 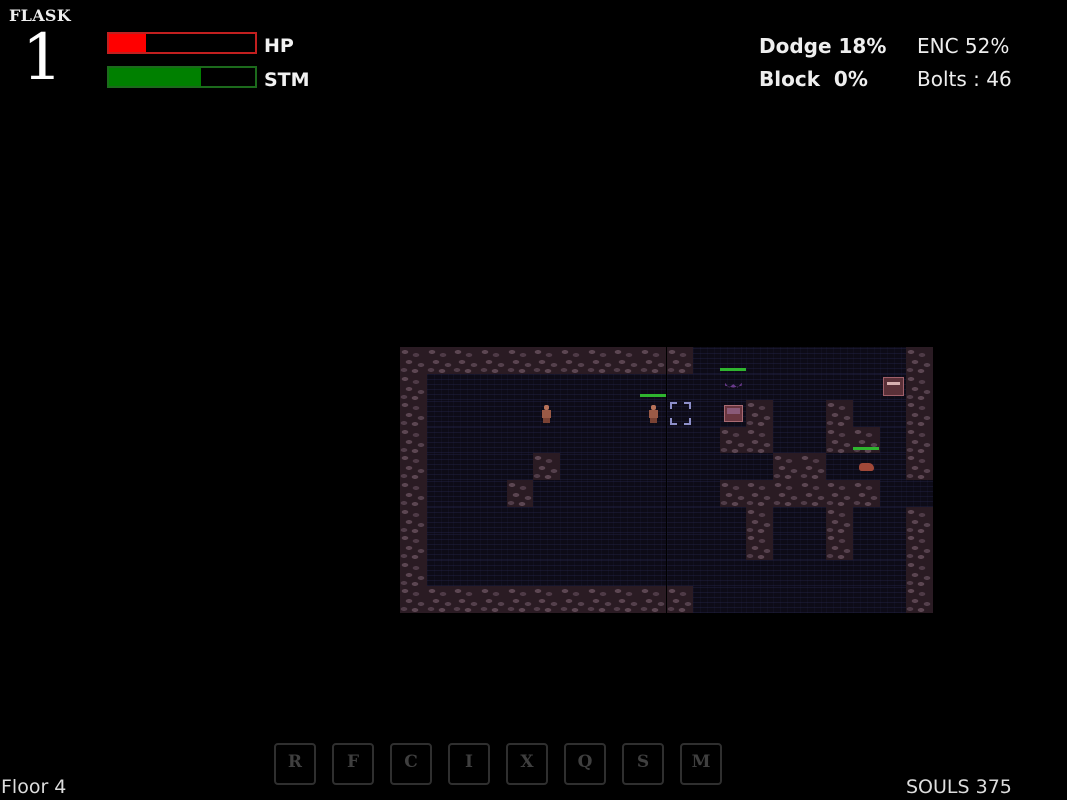 I want to click on floor-indicator: Floor 4, so click(x=34, y=787).